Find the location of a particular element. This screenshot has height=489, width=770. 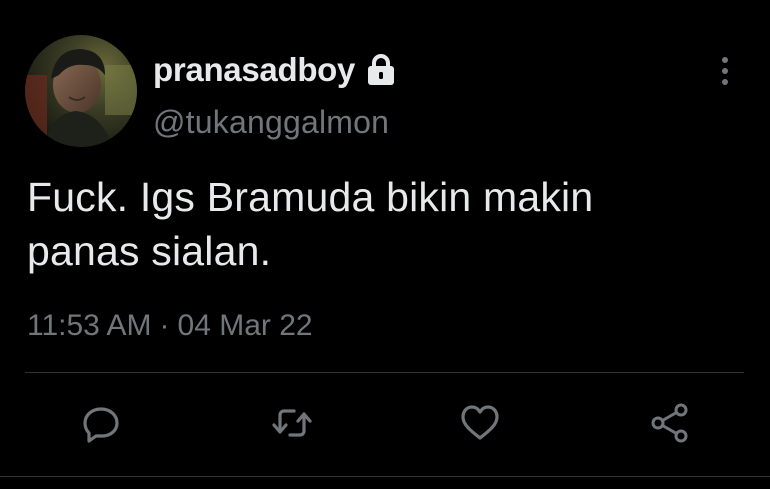

lock-icon is located at coordinates (381, 70).